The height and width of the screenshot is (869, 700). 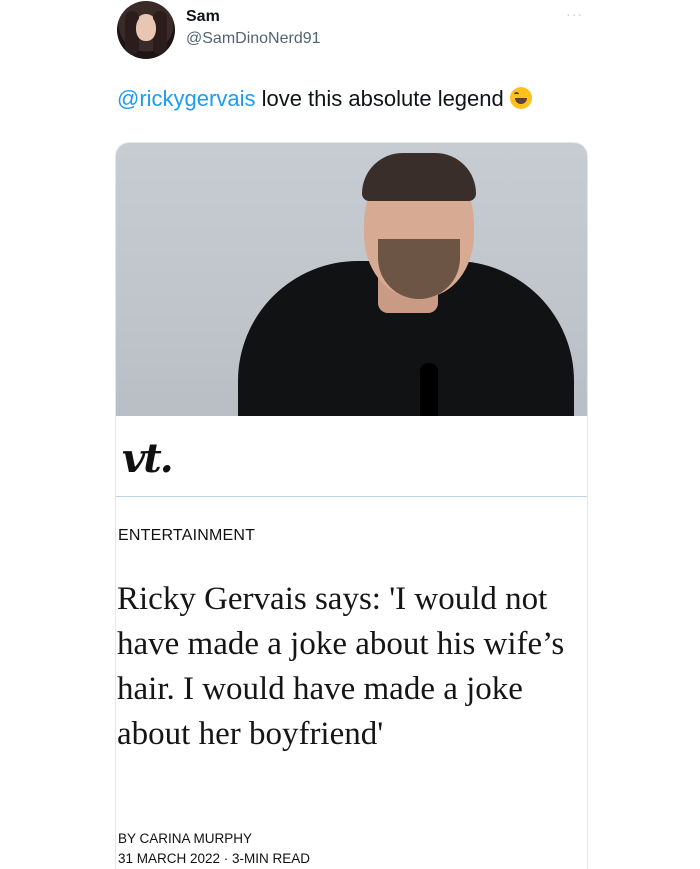 I want to click on divider, so click(x=351, y=496).